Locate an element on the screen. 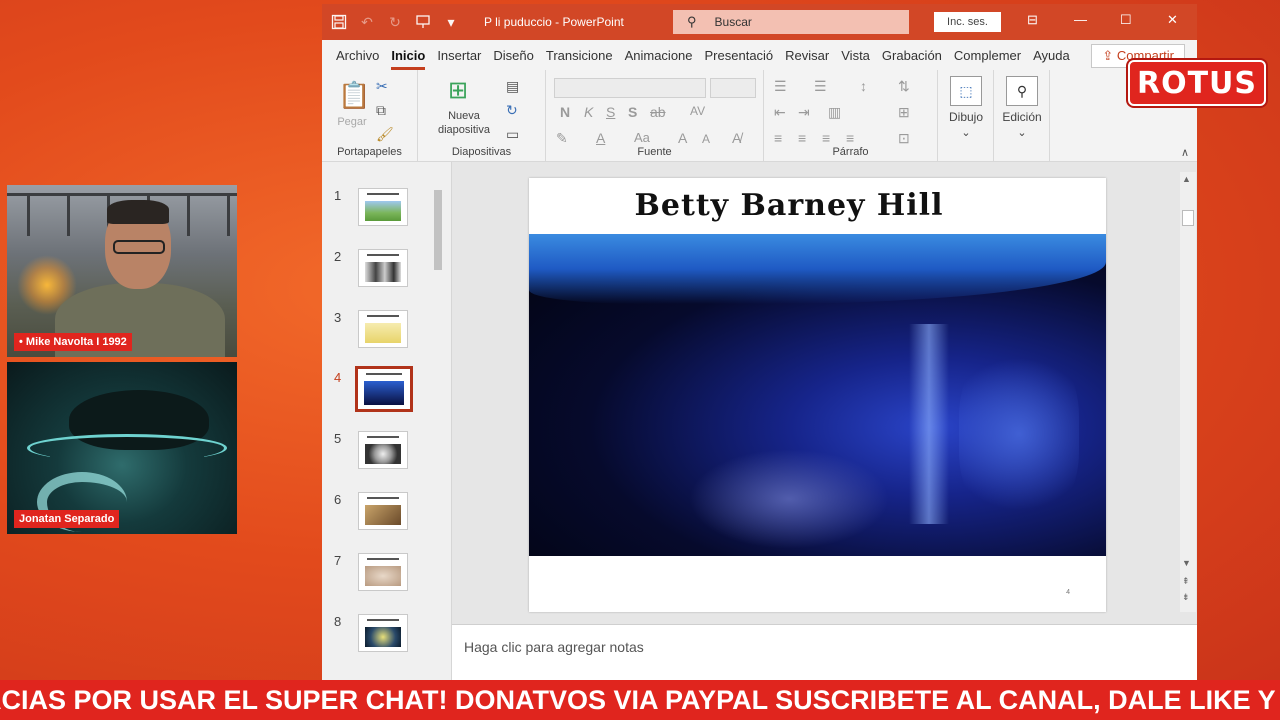 The width and height of the screenshot is (1280, 720). thumbnails-scrollbar is located at coordinates (438, 426).